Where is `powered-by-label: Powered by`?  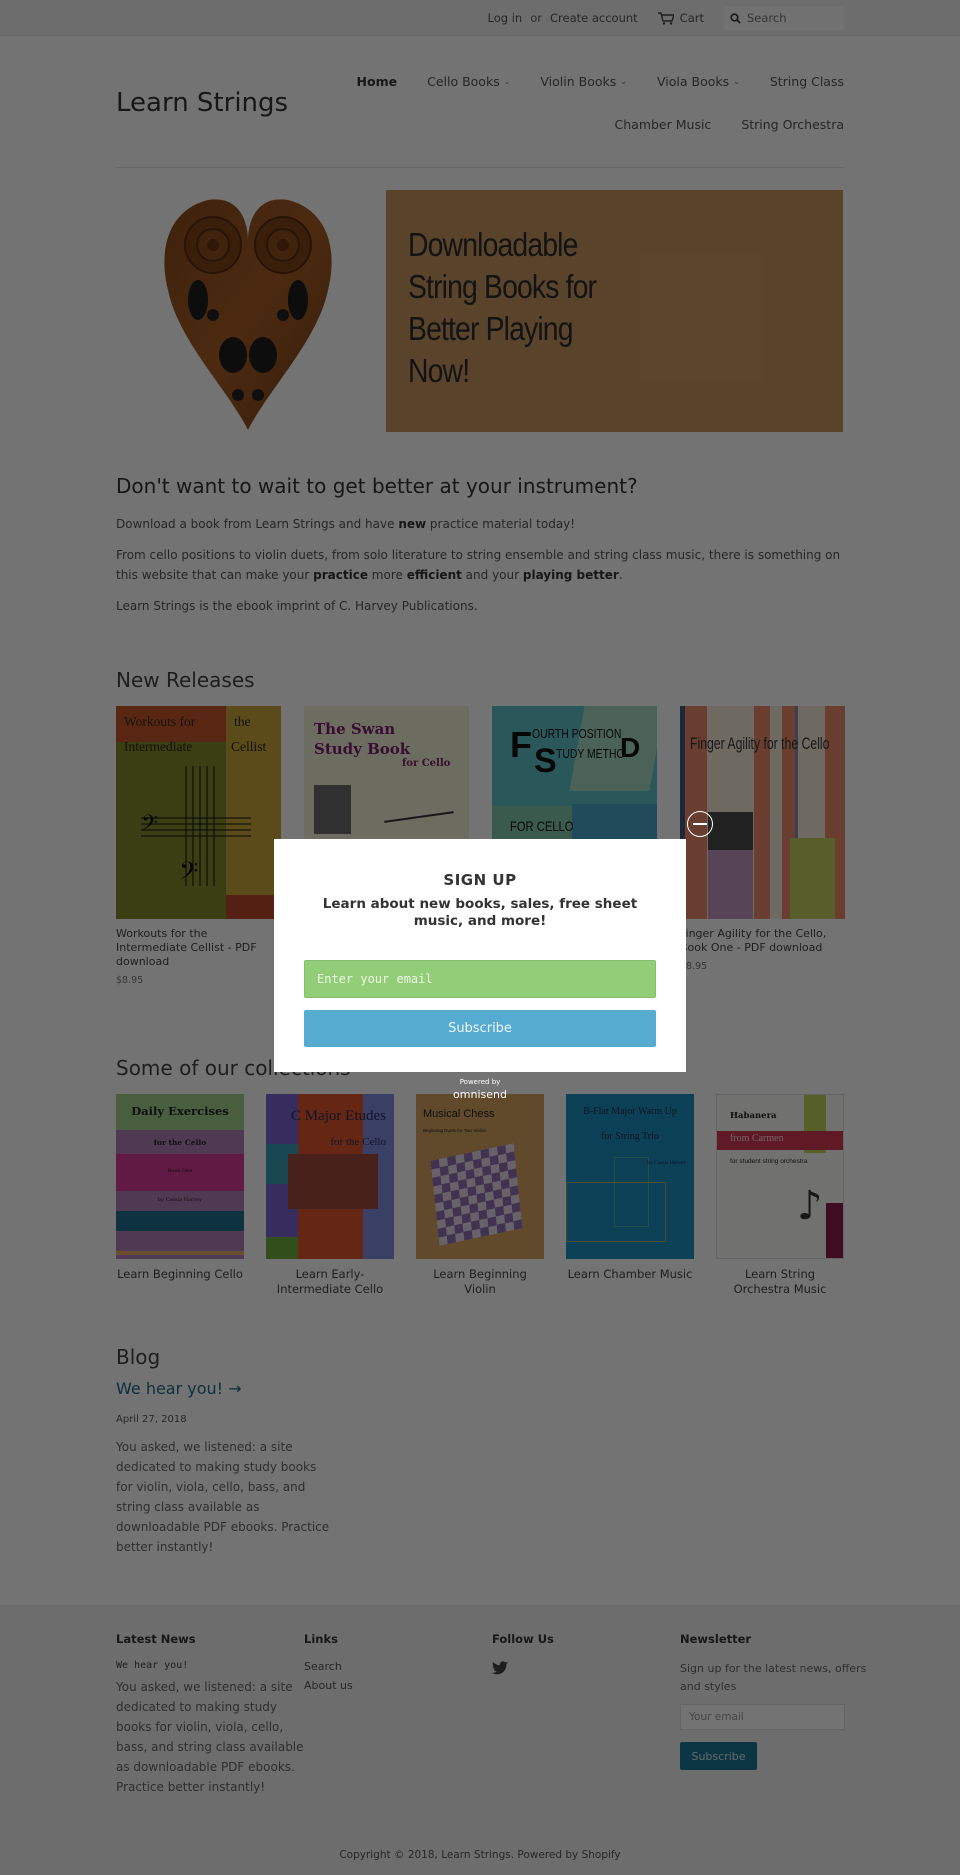
powered-by-label: Powered by is located at coordinates (480, 1082).